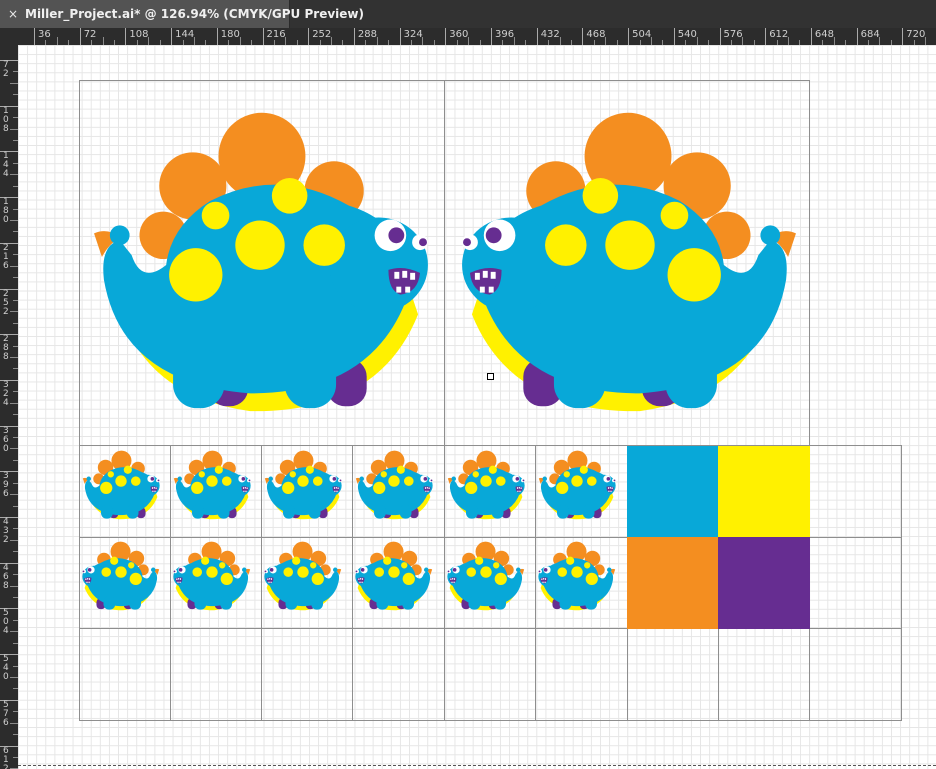  What do you see at coordinates (9, 485) in the screenshot?
I see `ruler-label: 396` at bounding box center [9, 485].